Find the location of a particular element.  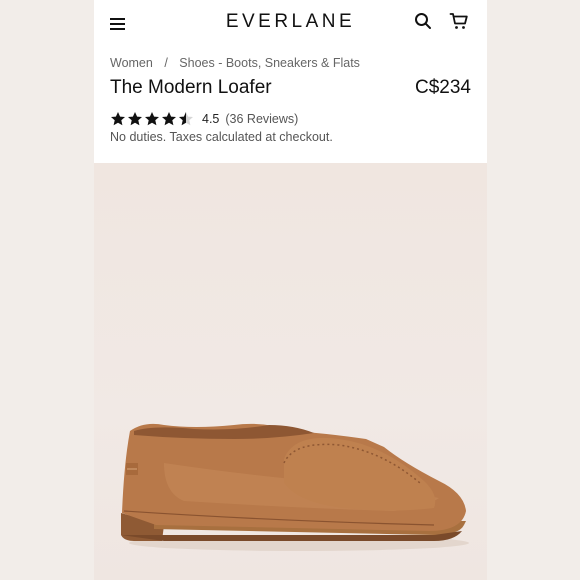

rating-score: 4.5 is located at coordinates (211, 119).